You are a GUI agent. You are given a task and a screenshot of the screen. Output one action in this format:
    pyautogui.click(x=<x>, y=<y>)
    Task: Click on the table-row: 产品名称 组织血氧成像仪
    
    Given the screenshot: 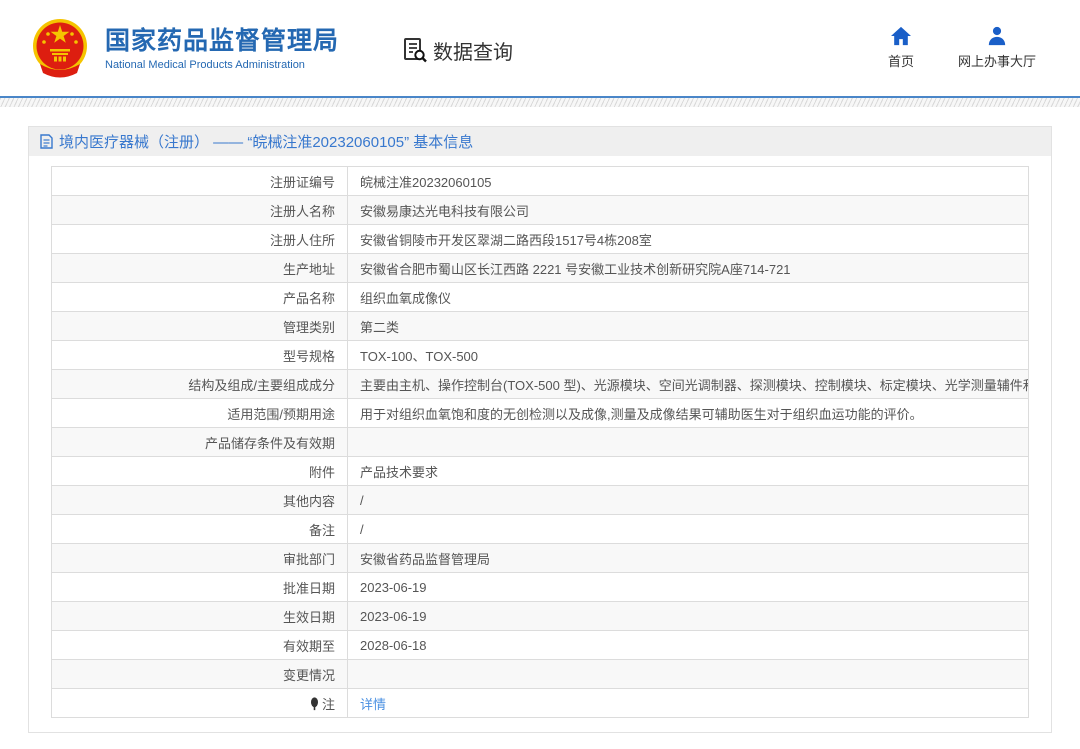 What is the action you would take?
    pyautogui.click(x=540, y=297)
    